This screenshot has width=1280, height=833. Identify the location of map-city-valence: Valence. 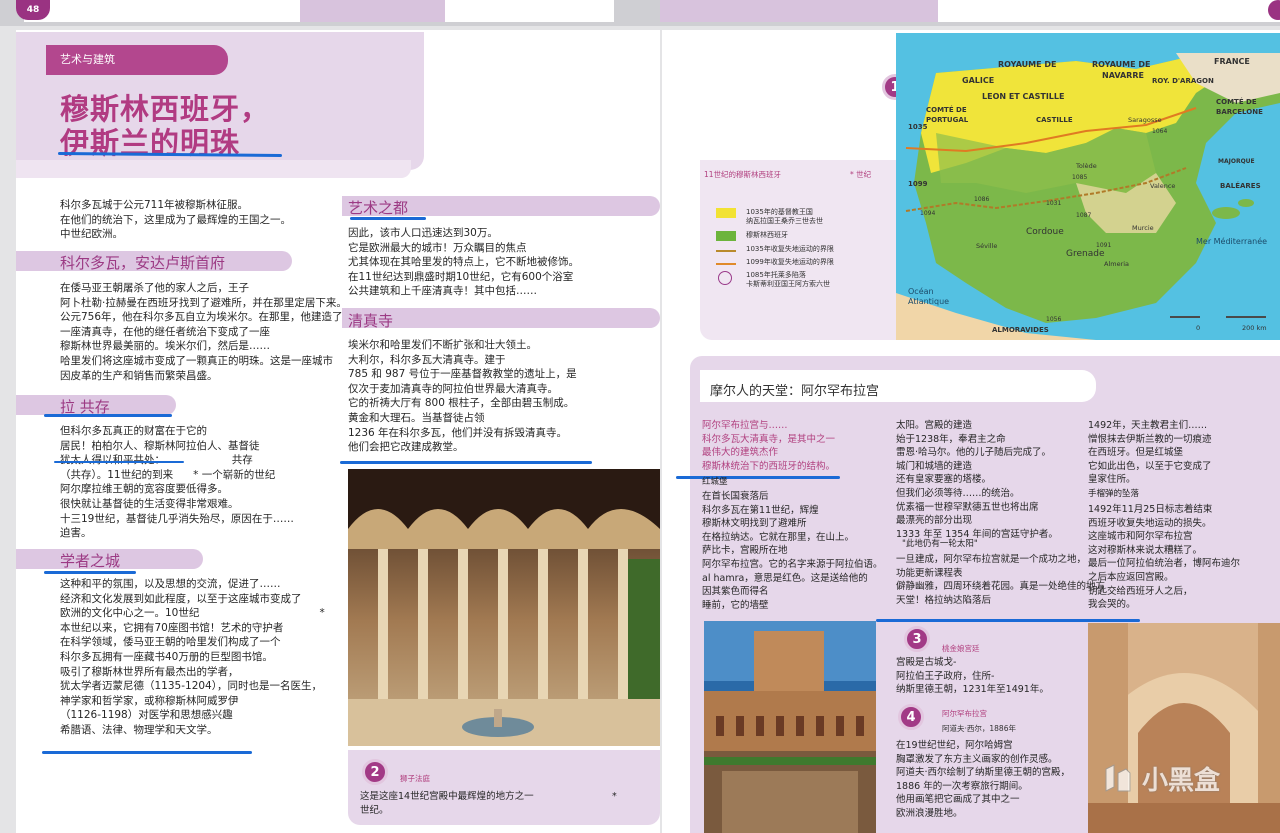
(1163, 186).